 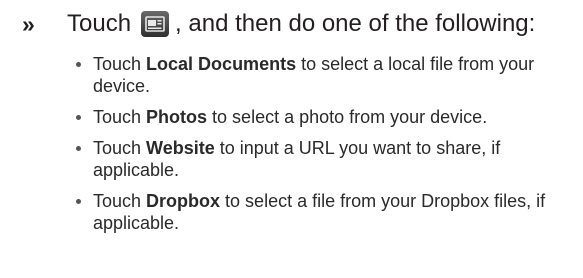 I want to click on option-name: Dropbox, so click(x=183, y=201).